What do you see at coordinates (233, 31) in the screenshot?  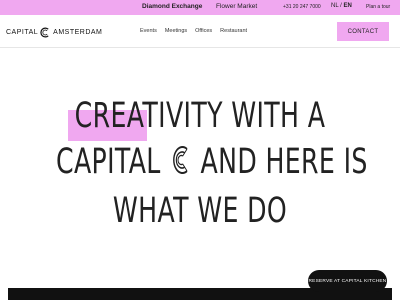 I see `nav-item-restaurant: Restaurant` at bounding box center [233, 31].